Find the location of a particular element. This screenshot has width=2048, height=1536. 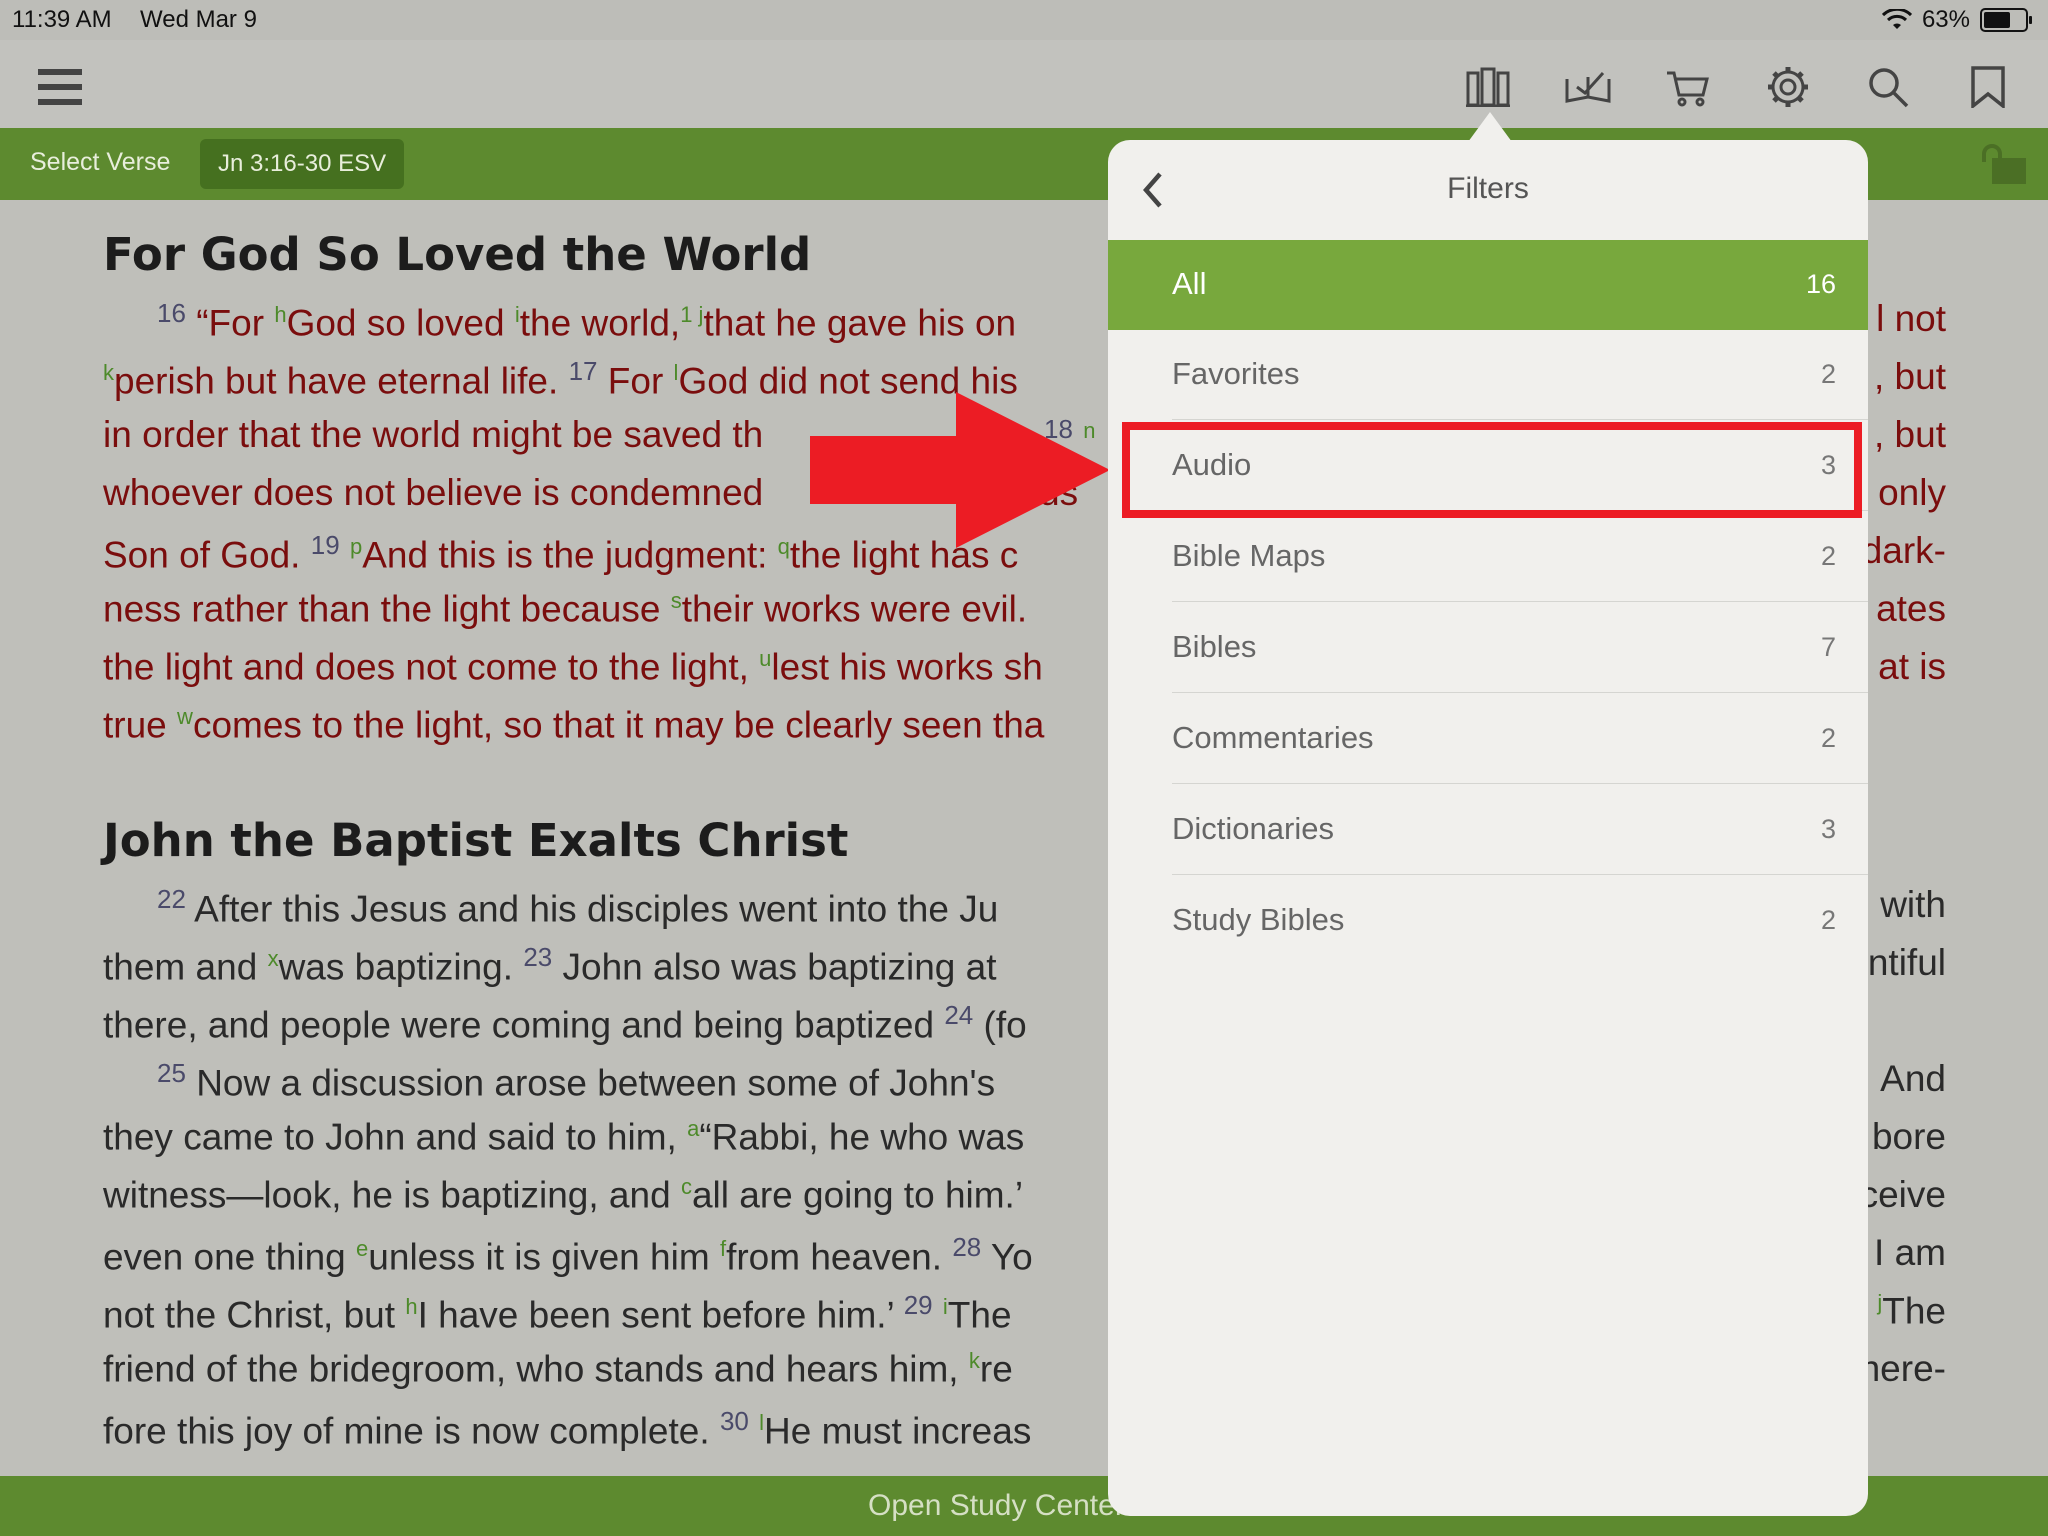

filter-item-bibles: Bibles 7 is located at coordinates (1488, 648).